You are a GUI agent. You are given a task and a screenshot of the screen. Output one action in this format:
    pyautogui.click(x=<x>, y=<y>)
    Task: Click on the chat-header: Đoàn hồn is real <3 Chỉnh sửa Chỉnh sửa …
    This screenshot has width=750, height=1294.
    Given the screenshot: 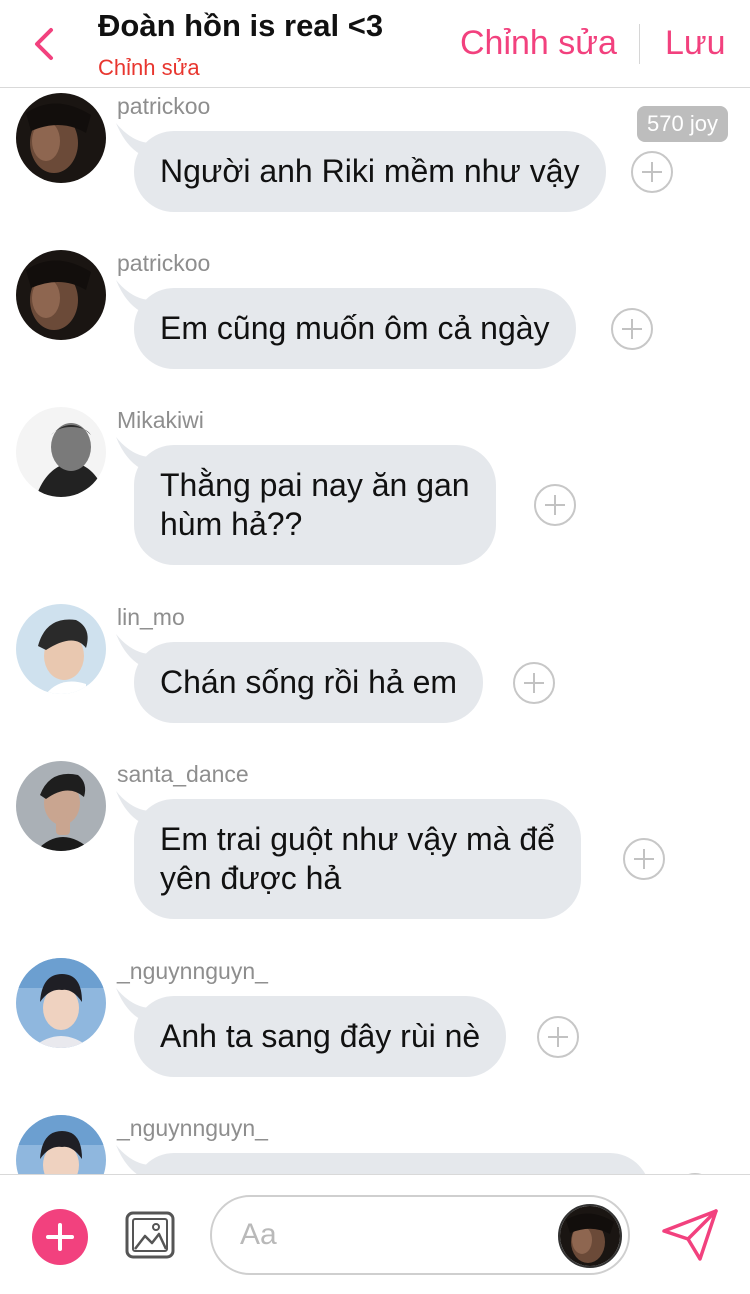 What is the action you would take?
    pyautogui.click(x=375, y=44)
    